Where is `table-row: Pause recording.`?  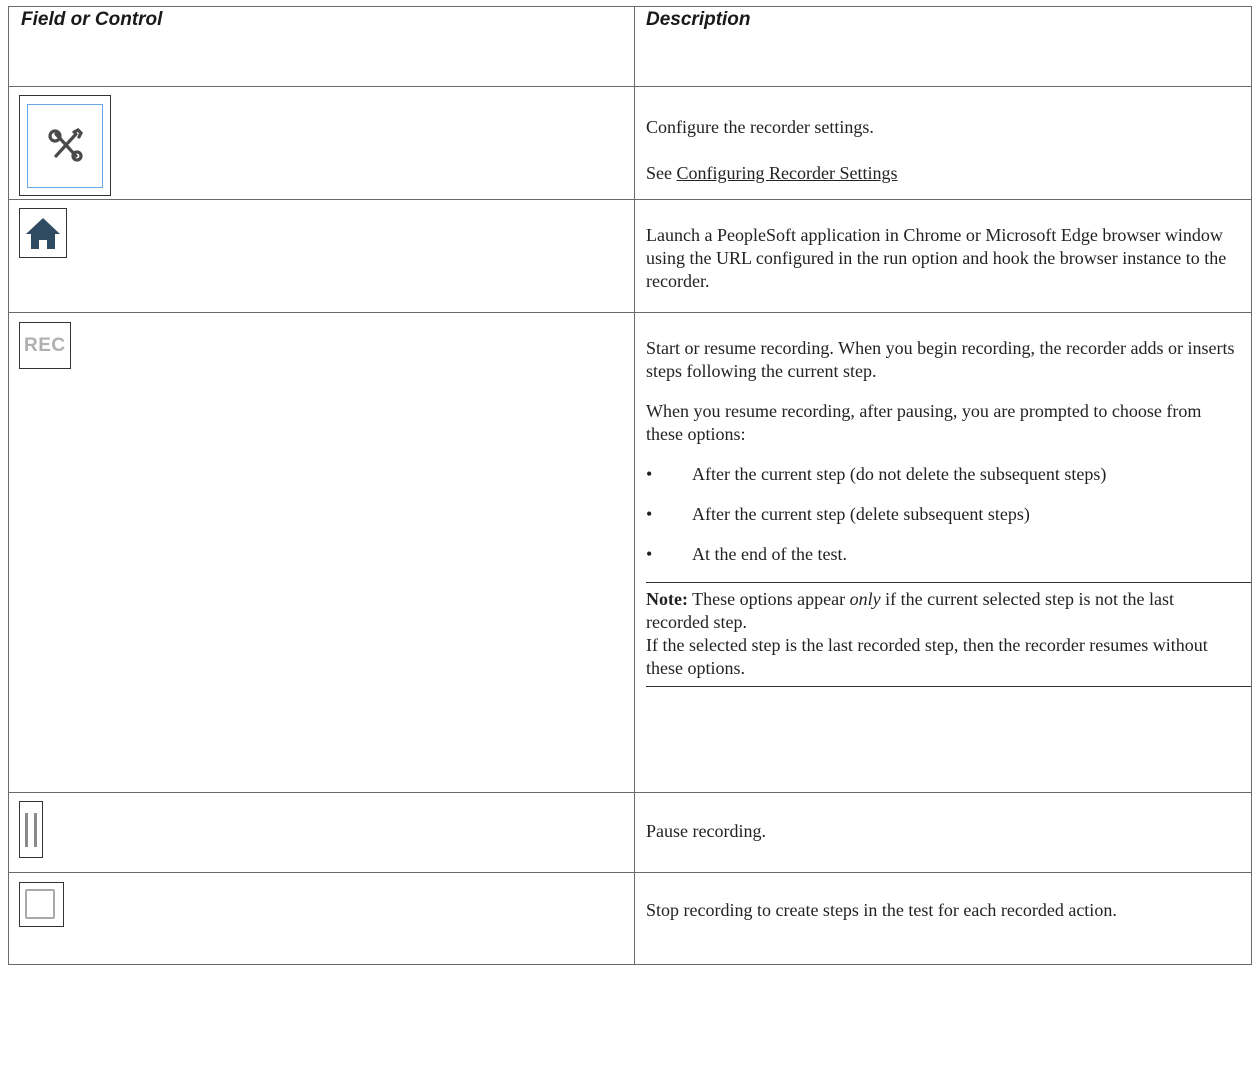 table-row: Pause recording. is located at coordinates (630, 832).